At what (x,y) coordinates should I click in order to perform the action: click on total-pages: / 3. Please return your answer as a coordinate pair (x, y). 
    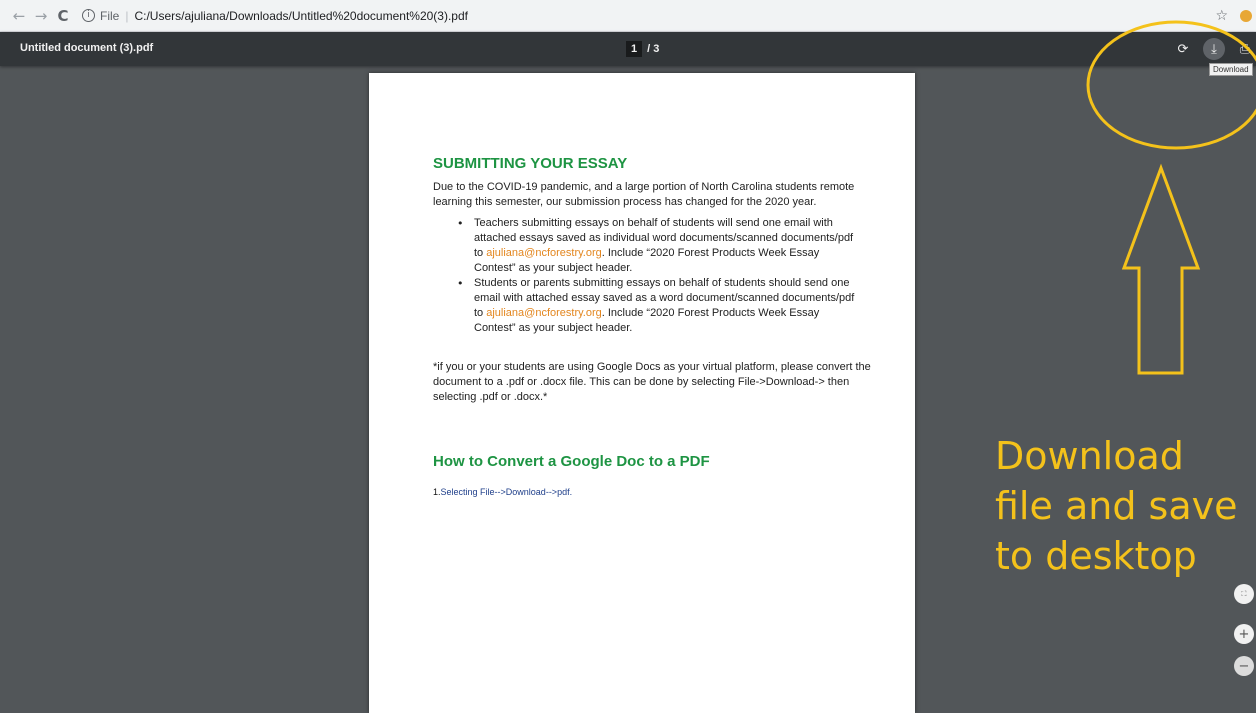
    Looking at the image, I should click on (653, 49).